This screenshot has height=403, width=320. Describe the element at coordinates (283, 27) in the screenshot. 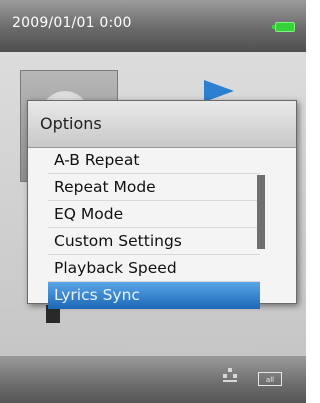

I see `battery-icon` at that location.